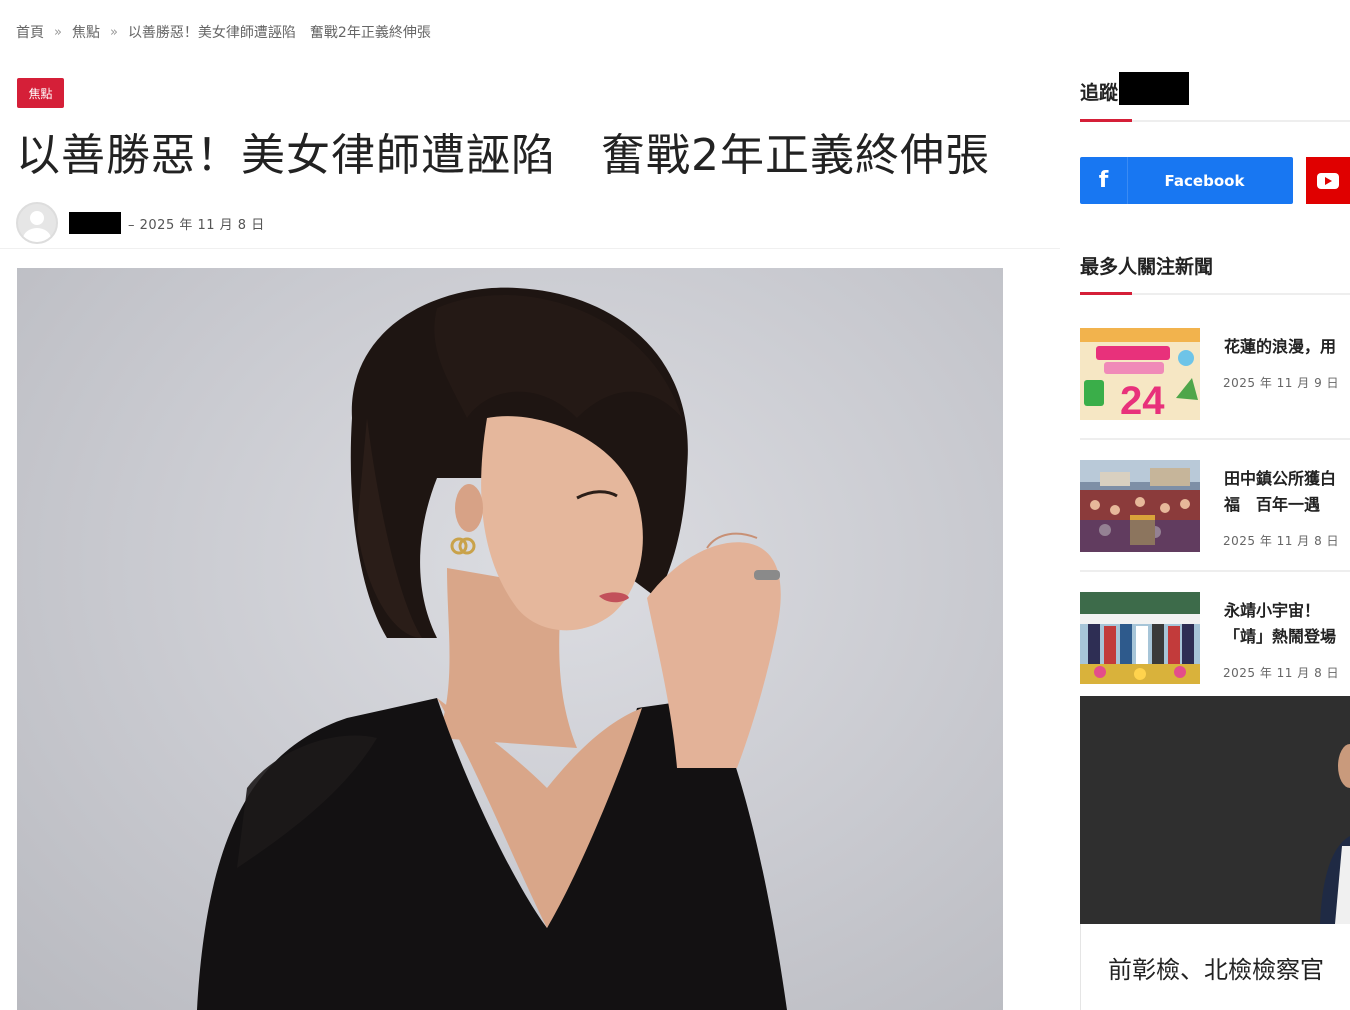 This screenshot has height=1010, width=1350. Describe the element at coordinates (37, 223) in the screenshot. I see `user-avatar-icon` at that location.